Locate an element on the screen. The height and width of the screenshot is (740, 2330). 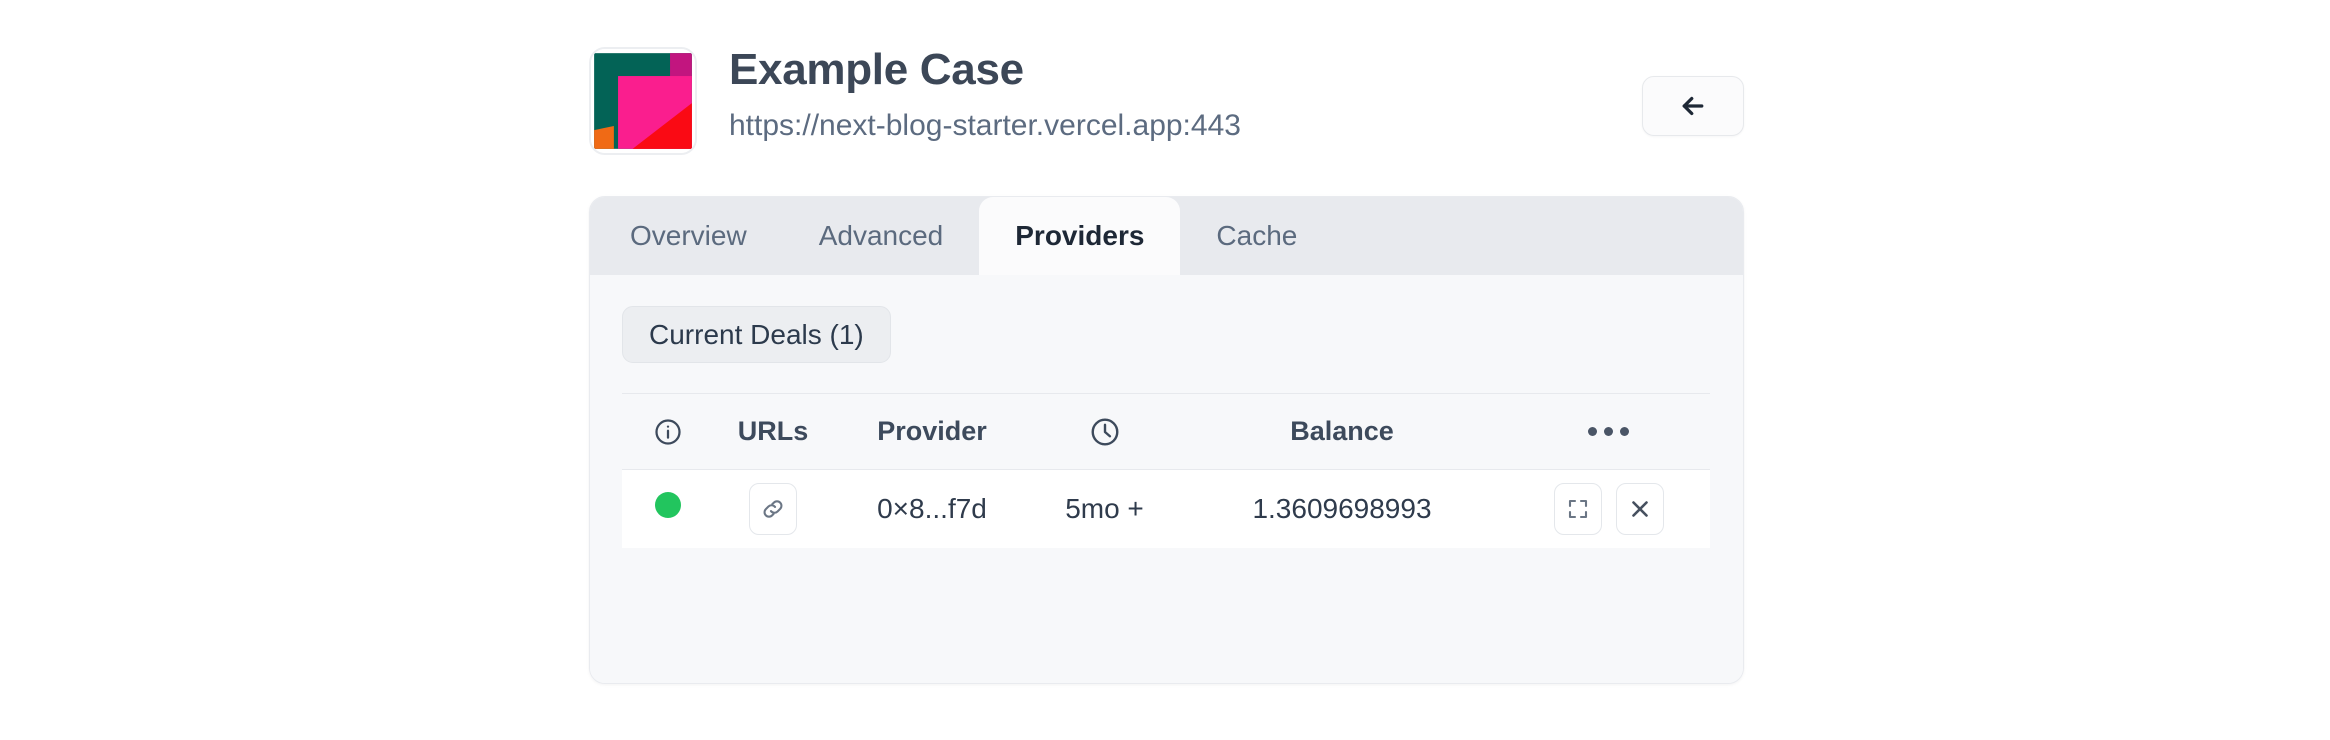
table-header-row: URLs Provider Balance is located at coordinates (1166, 431).